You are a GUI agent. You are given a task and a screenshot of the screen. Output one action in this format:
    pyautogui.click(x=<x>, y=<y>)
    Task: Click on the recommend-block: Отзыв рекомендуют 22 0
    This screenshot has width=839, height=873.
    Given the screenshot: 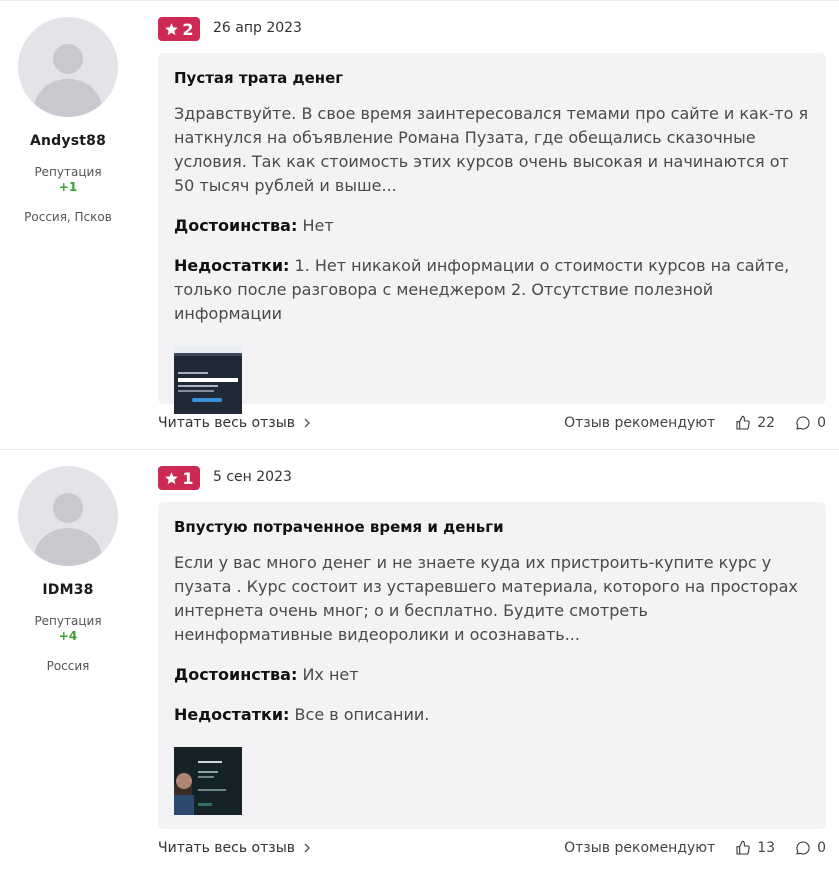 What is the action you would take?
    pyautogui.click(x=695, y=423)
    